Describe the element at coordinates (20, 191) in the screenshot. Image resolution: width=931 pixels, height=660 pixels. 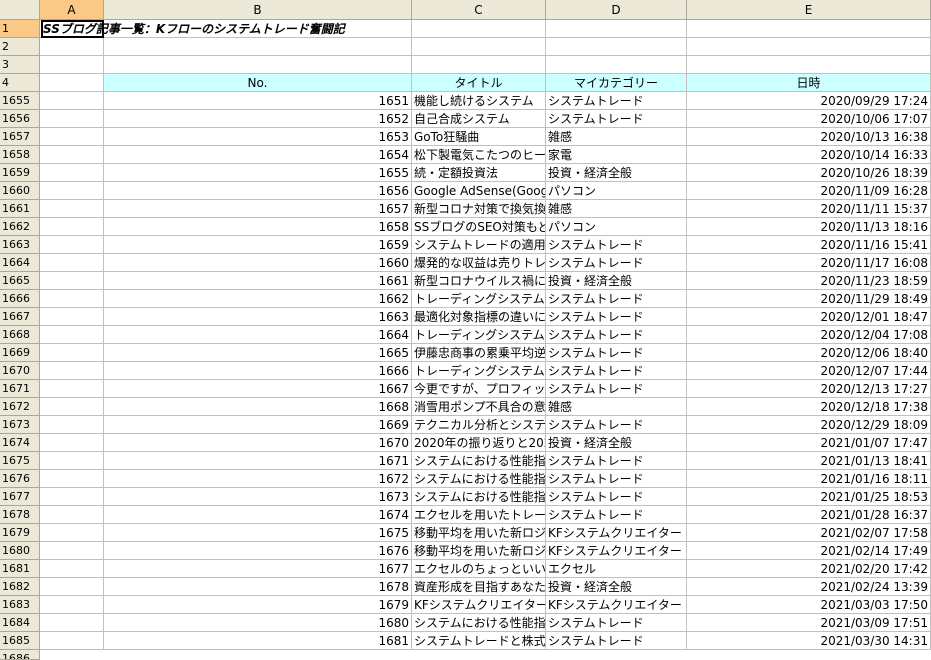
I see `row-header-1660: 1660` at that location.